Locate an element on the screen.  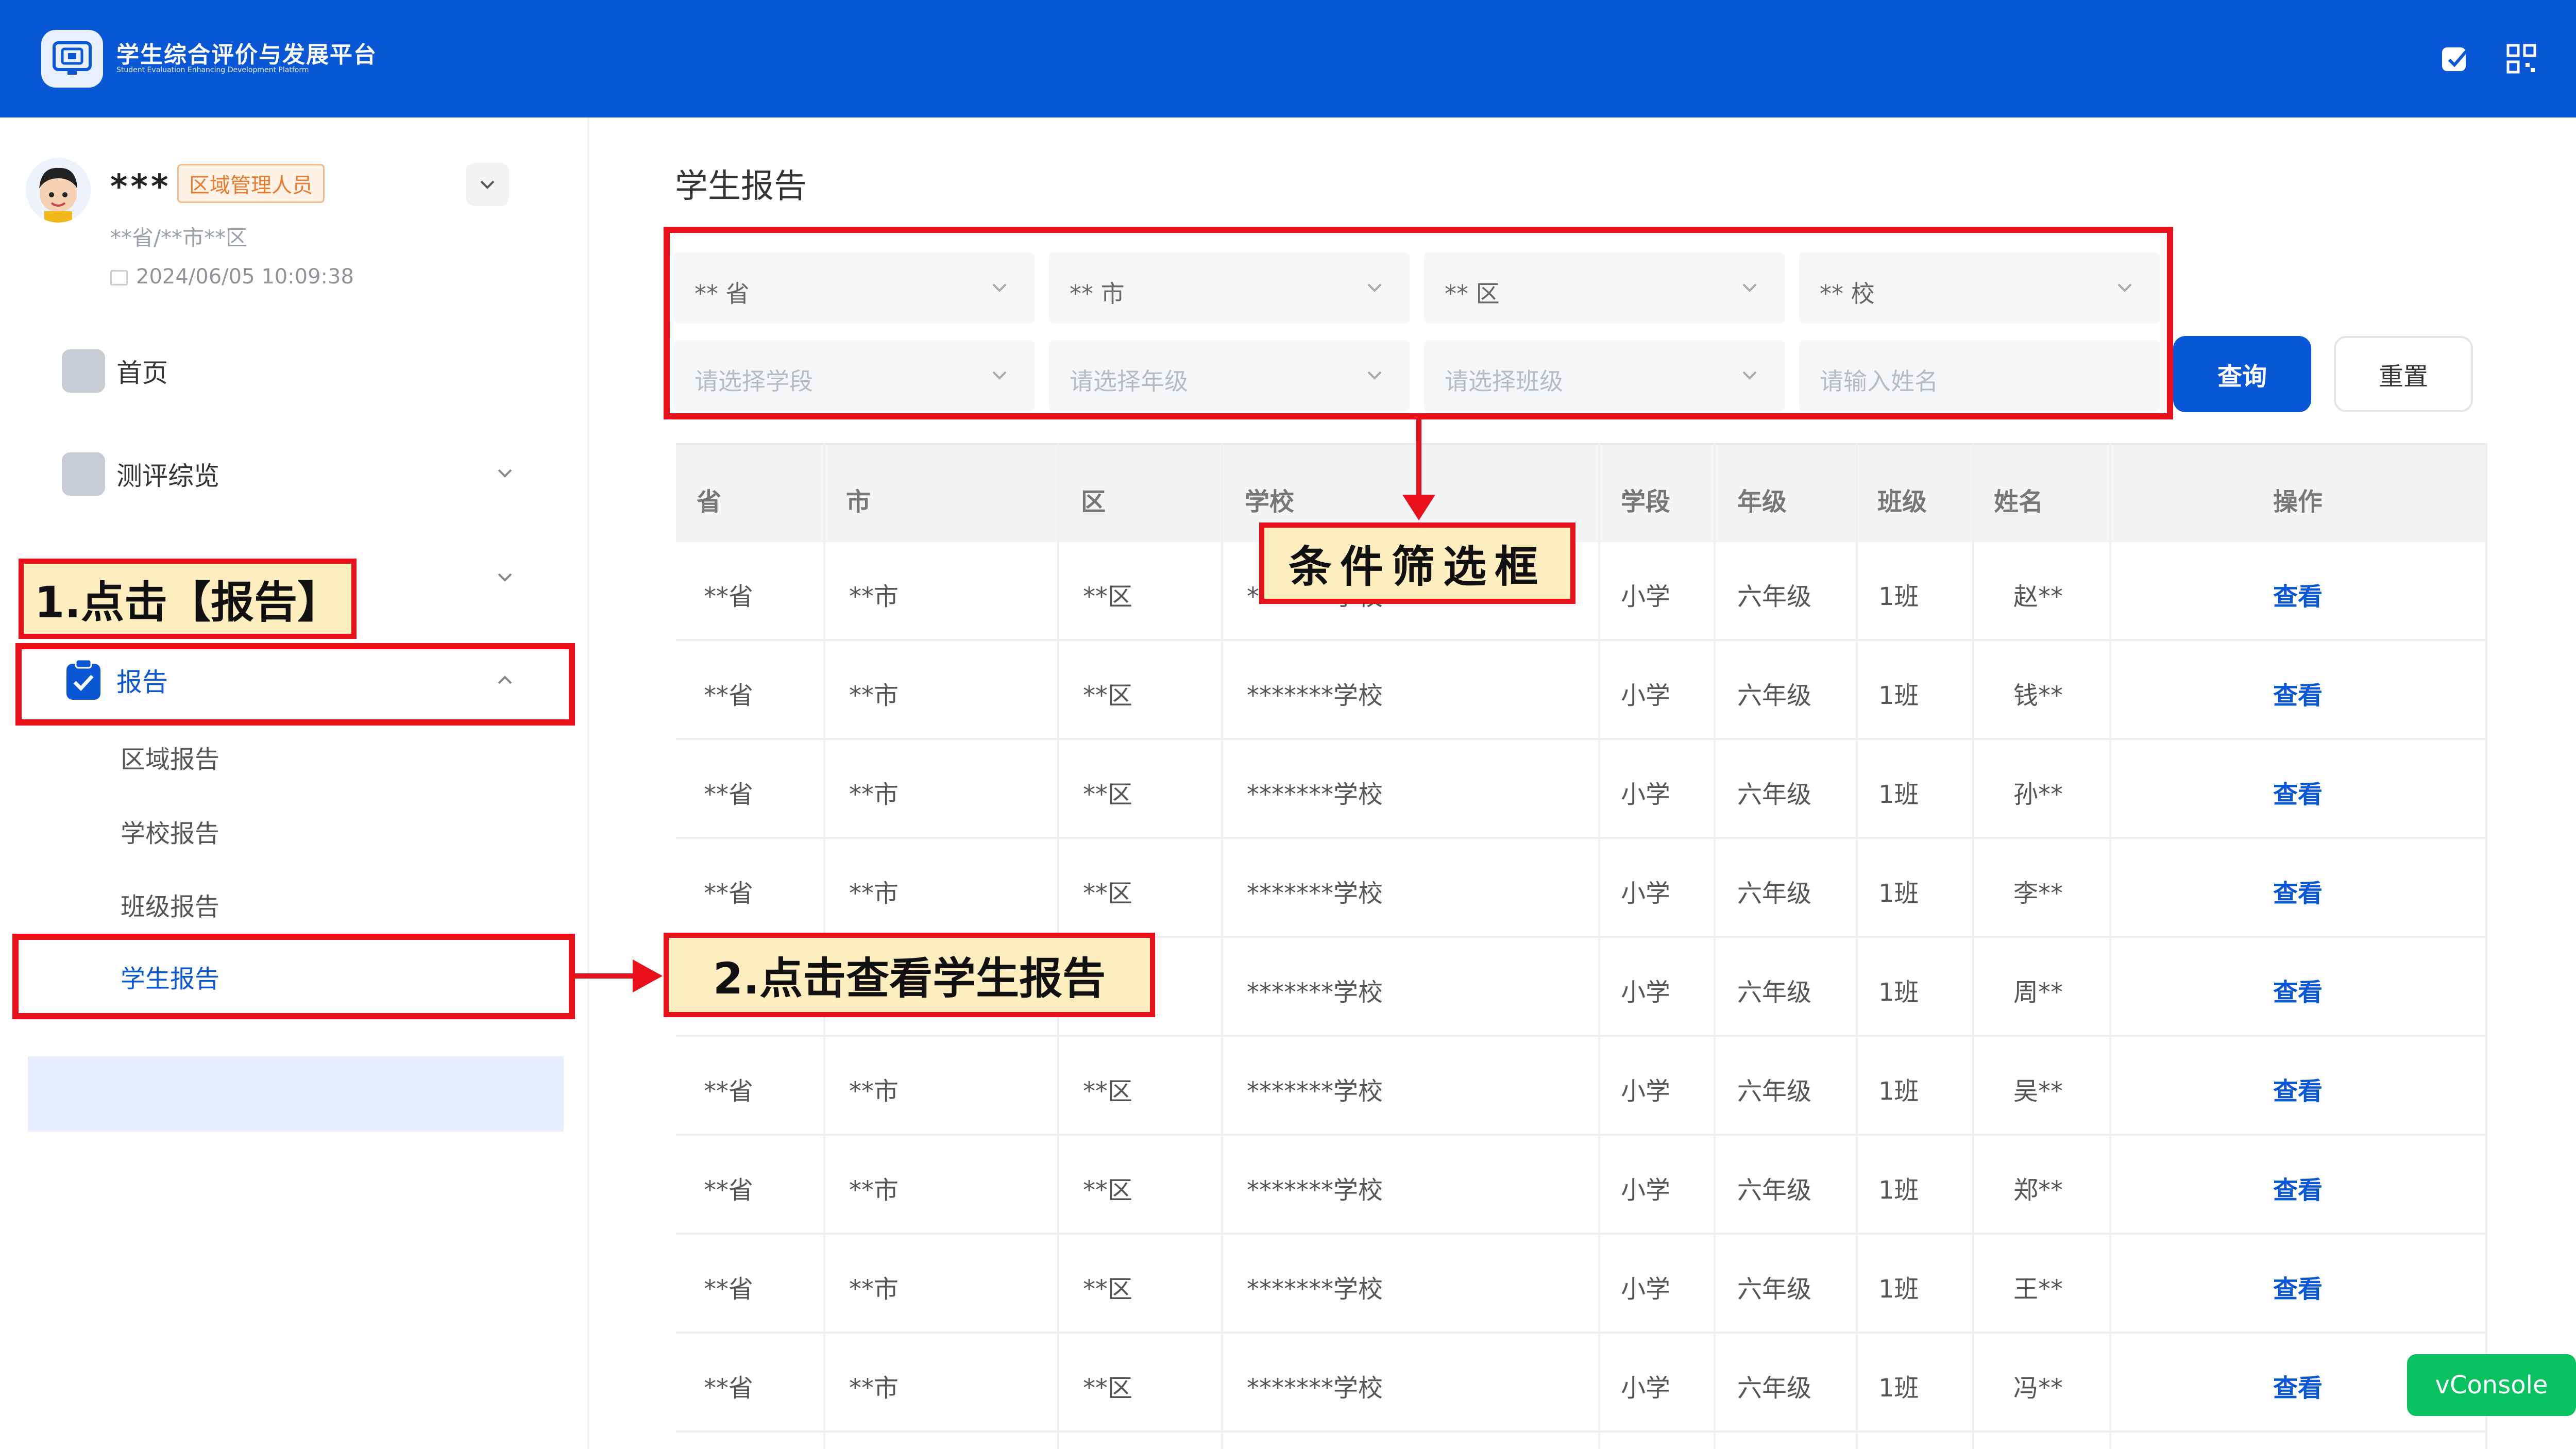
arrow-head-down-icon is located at coordinates (1418, 507).